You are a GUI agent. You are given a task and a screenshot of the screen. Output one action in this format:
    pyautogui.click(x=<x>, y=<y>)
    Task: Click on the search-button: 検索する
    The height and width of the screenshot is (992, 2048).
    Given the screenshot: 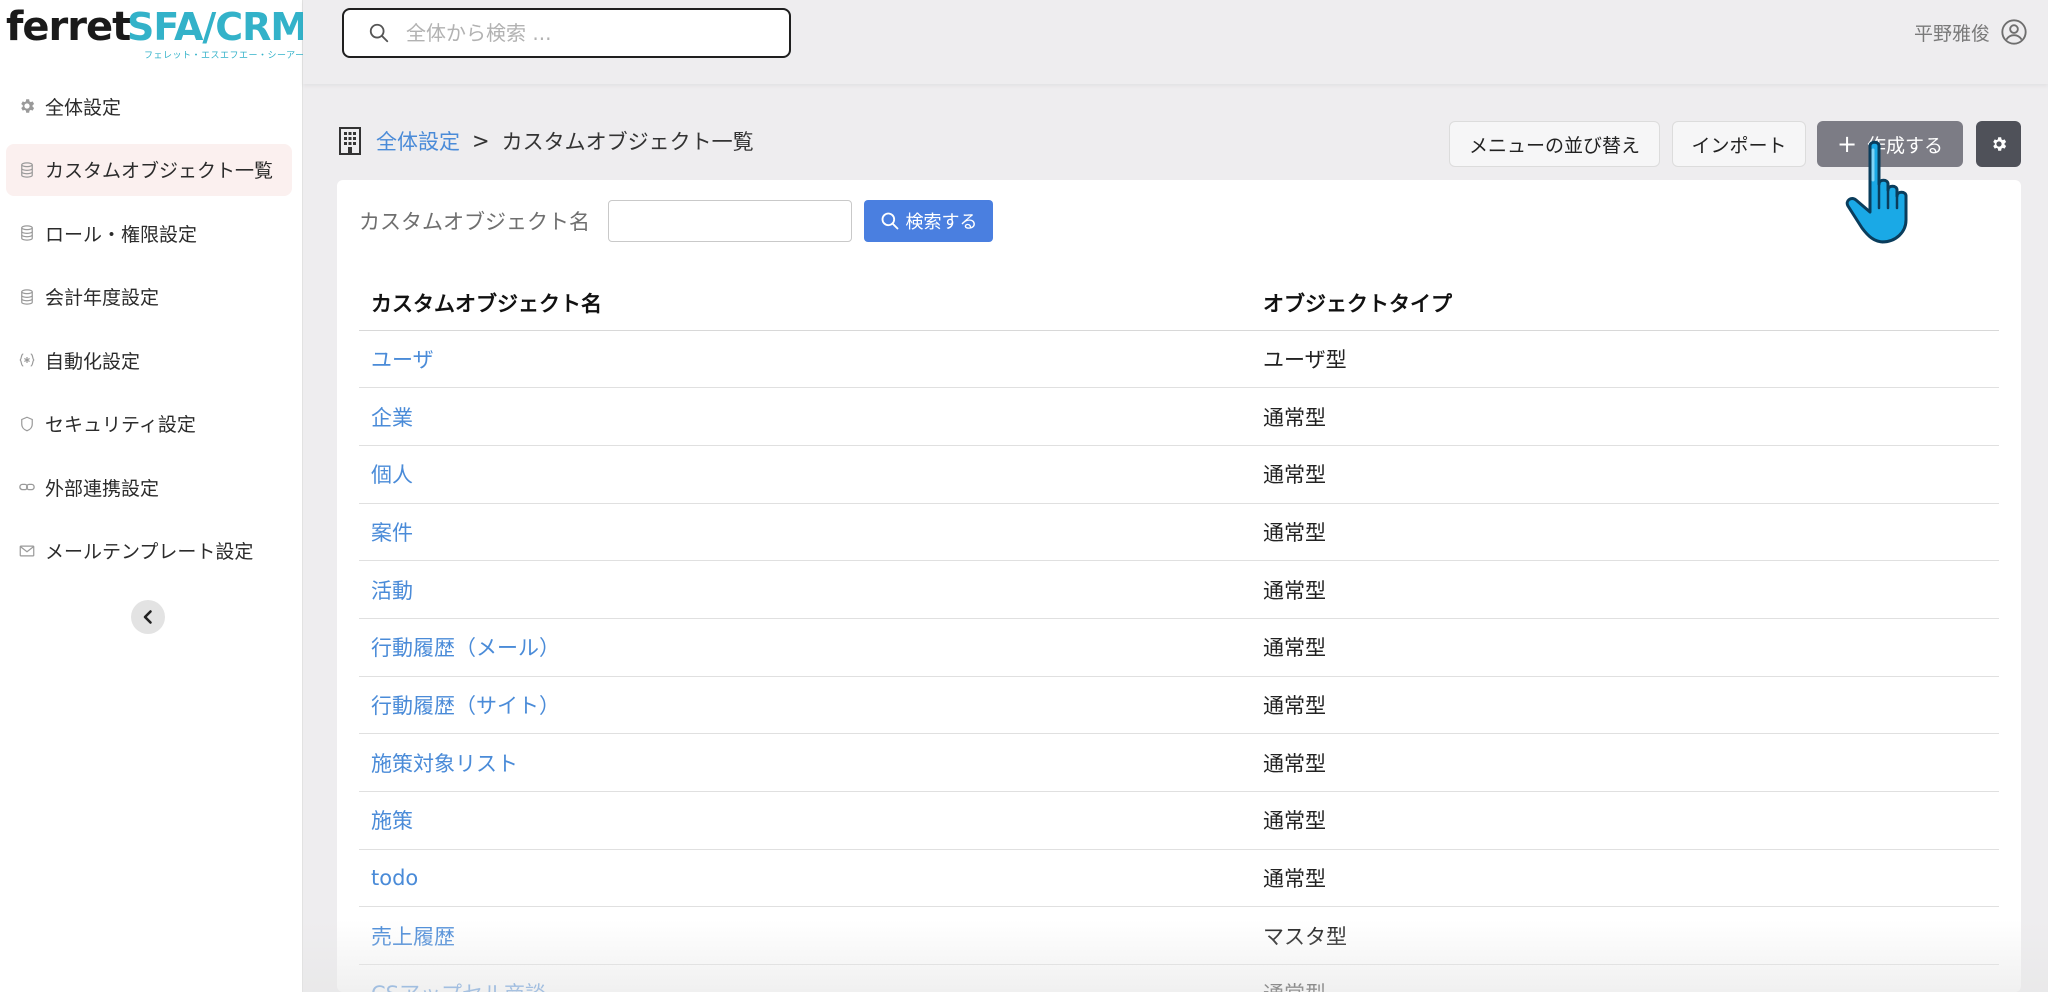 What is the action you would take?
    pyautogui.click(x=928, y=221)
    